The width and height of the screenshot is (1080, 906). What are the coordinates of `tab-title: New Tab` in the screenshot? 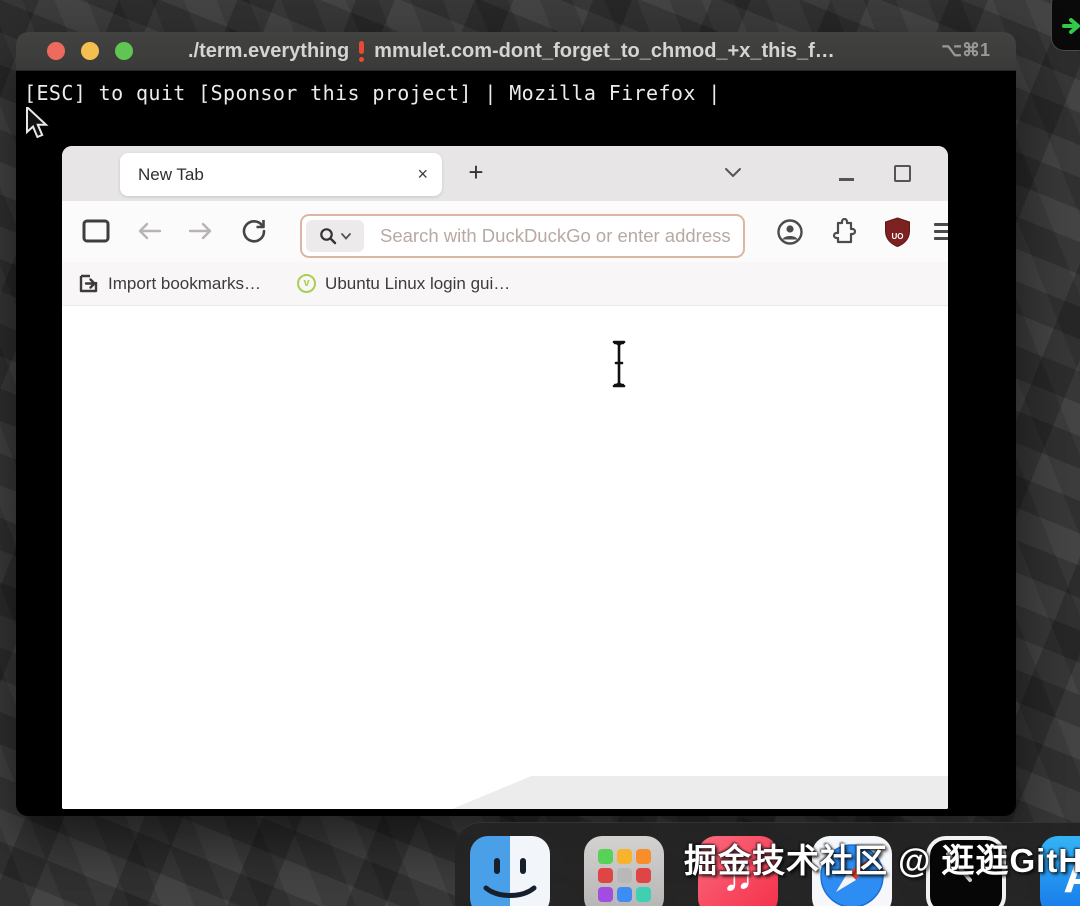 It's located at (171, 174).